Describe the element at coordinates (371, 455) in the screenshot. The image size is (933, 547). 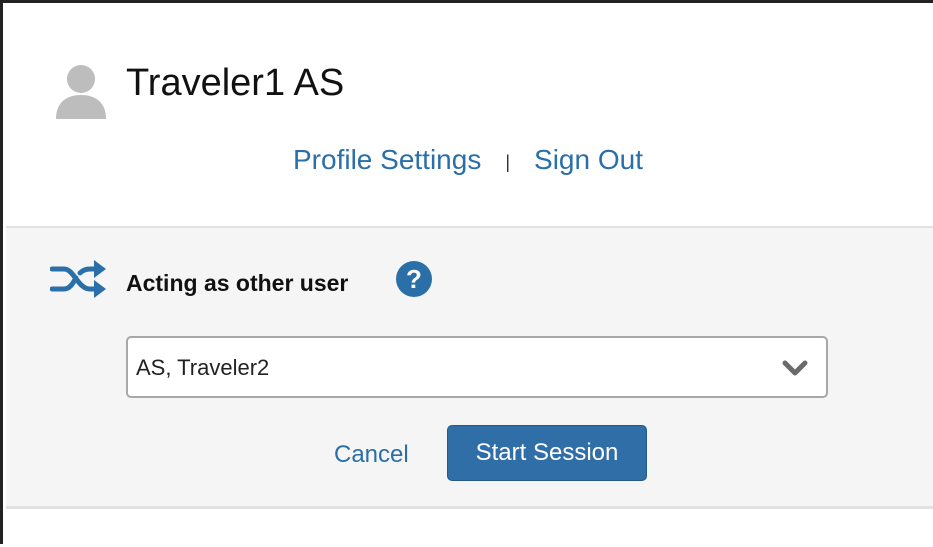
I see `cancel-link: Cancel` at that location.